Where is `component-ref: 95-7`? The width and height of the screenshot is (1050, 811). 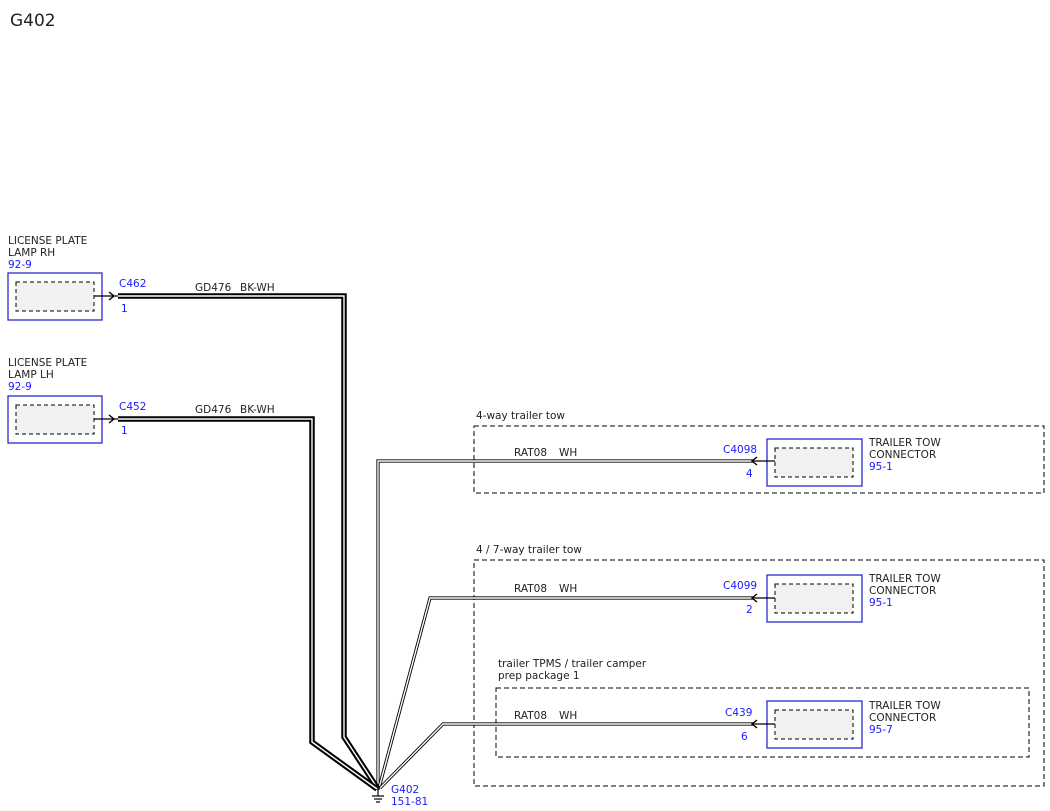
component-ref: 95-7 is located at coordinates (881, 730).